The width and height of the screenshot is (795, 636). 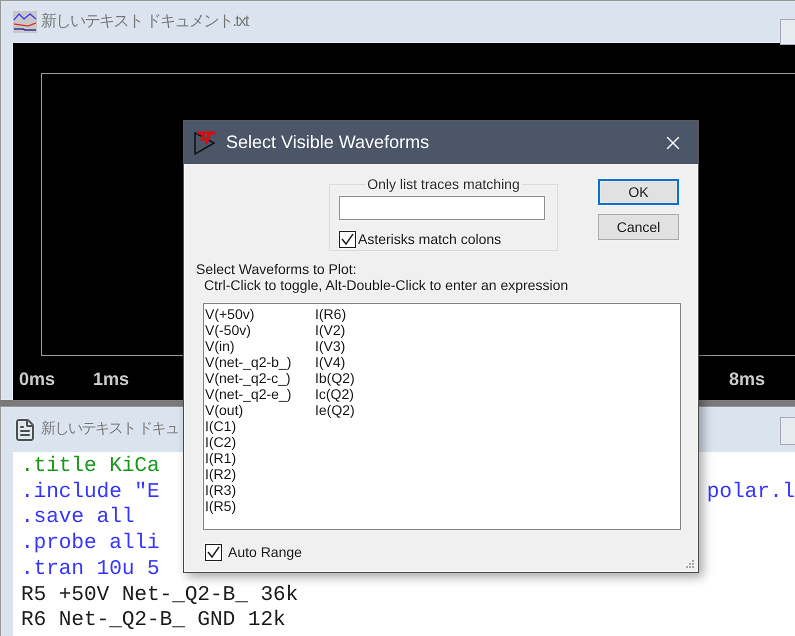 I want to click on trace-item: V(-50v), so click(x=260, y=330).